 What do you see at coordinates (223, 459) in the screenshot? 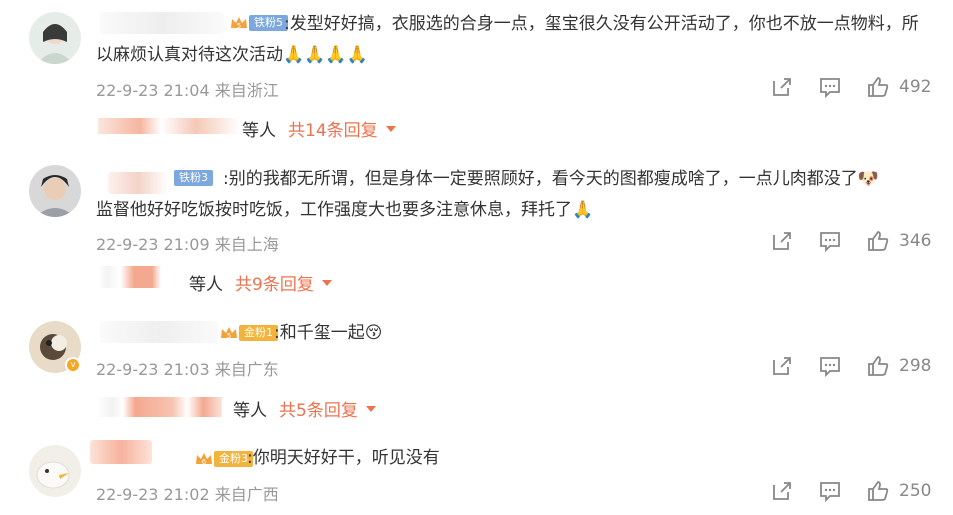
I see `fan-badge: 6 金粉3` at bounding box center [223, 459].